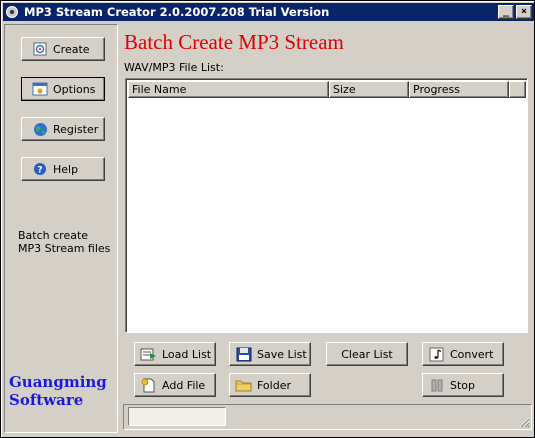  Describe the element at coordinates (524, 12) in the screenshot. I see `close-button: ×` at that location.